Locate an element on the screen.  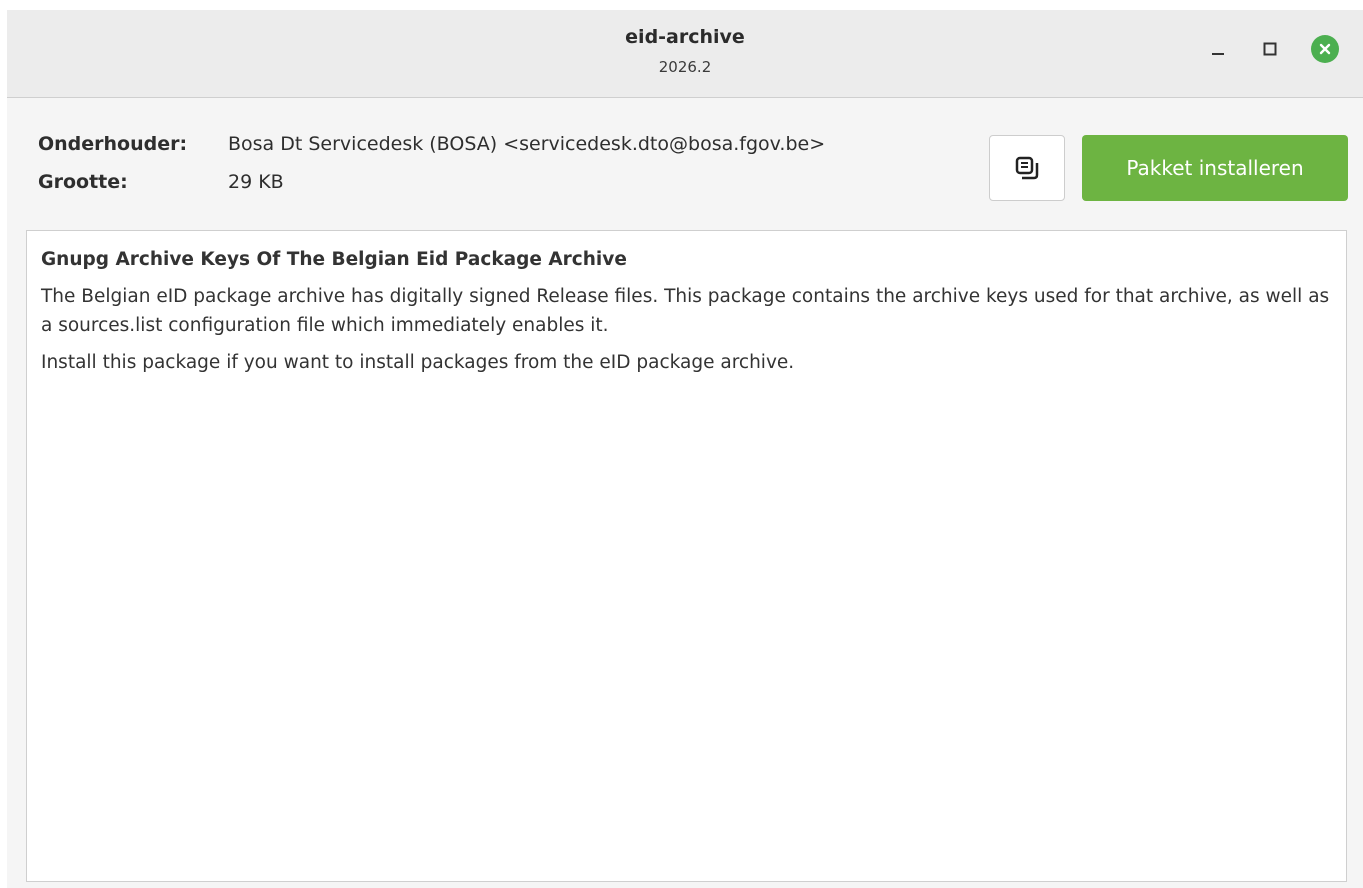
title-bar: eid-archive 2026.2 is located at coordinates (685, 54).